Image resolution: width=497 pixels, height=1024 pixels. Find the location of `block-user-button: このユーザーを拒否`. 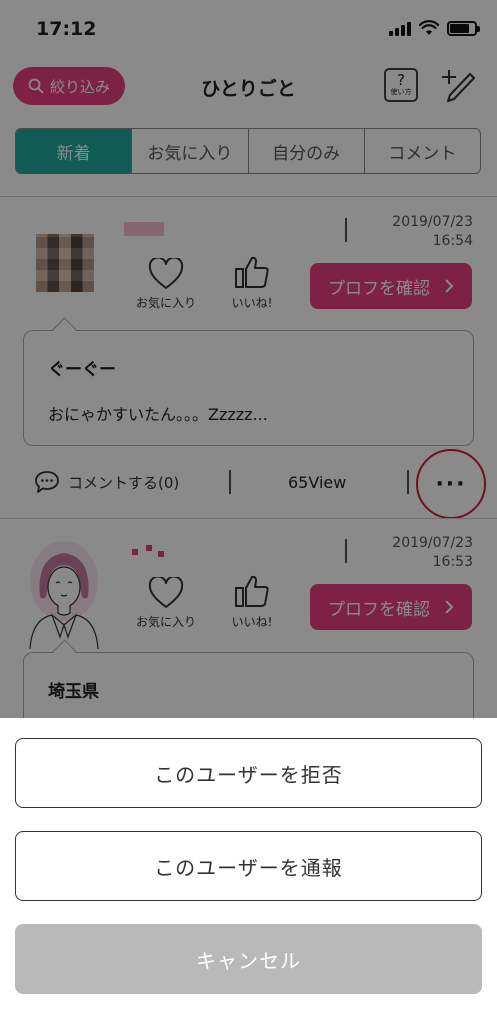

block-user-button: このユーザーを拒否 is located at coordinates (248, 773).